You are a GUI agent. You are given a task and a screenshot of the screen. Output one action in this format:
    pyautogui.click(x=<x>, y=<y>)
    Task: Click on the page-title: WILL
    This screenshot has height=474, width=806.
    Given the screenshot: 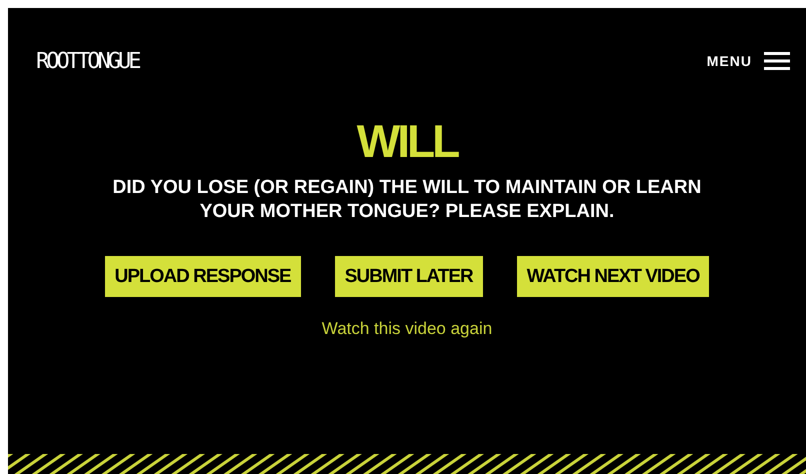 What is the action you would take?
    pyautogui.click(x=407, y=141)
    